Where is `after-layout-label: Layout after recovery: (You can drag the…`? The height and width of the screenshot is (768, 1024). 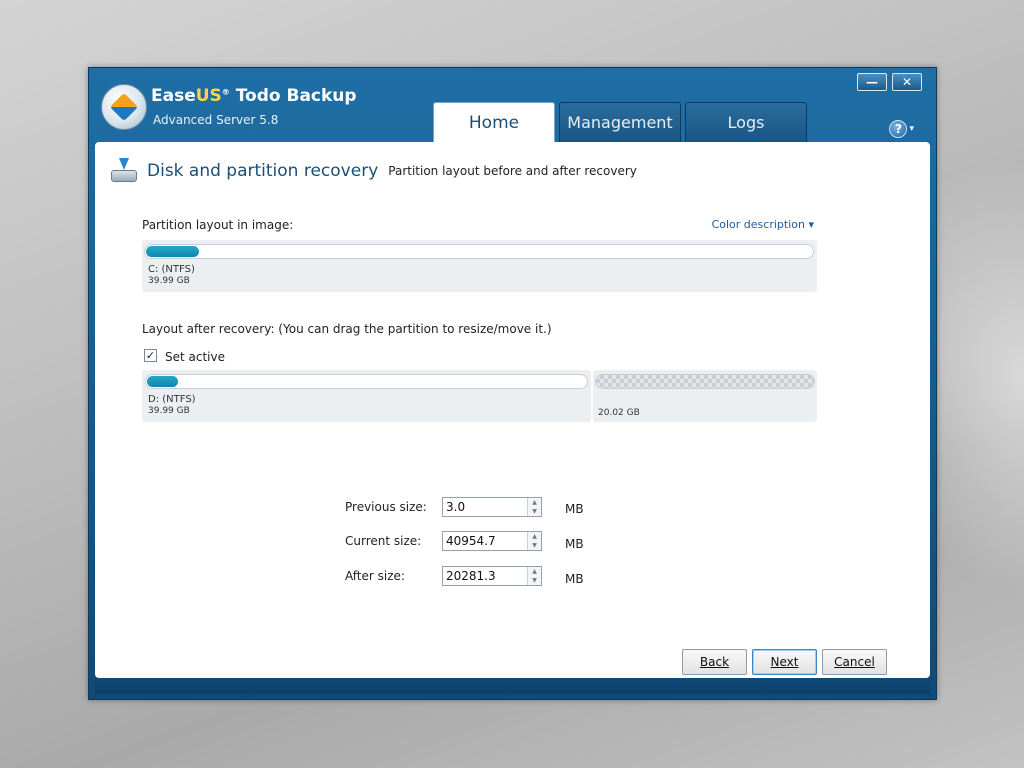 after-layout-label: Layout after recovery: (You can drag the… is located at coordinates (347, 329).